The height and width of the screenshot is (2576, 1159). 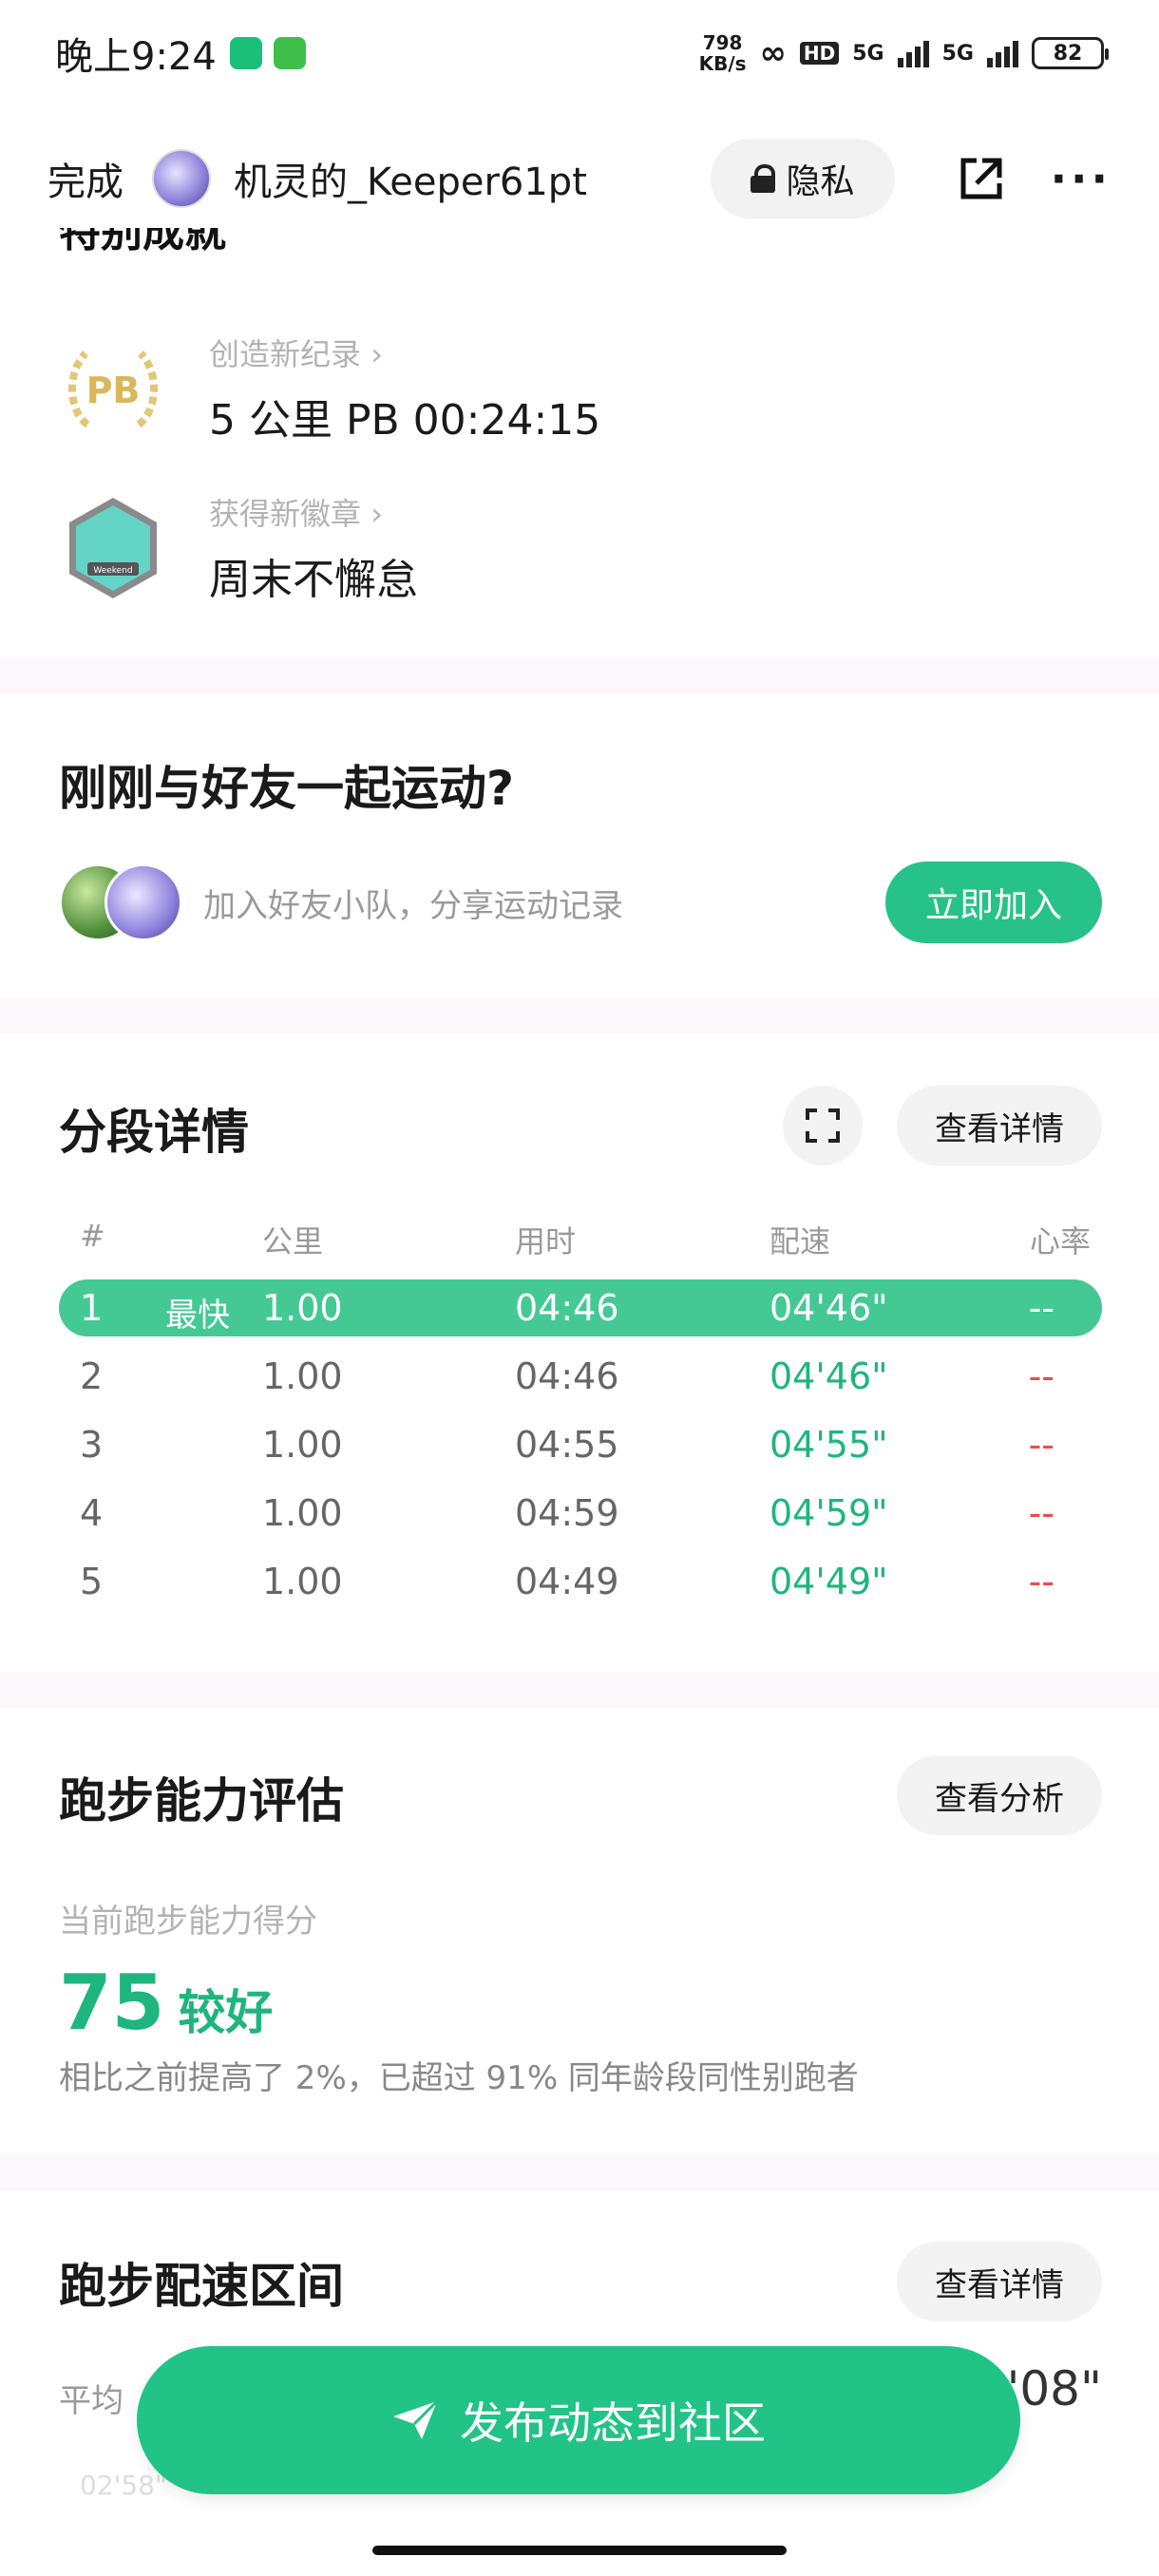 I want to click on privacy-label: 隐私, so click(x=820, y=181).